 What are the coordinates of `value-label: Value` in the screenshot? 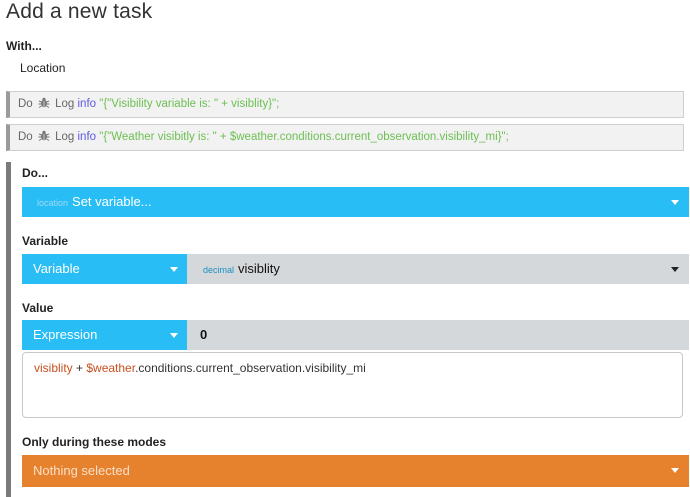 It's located at (38, 308).